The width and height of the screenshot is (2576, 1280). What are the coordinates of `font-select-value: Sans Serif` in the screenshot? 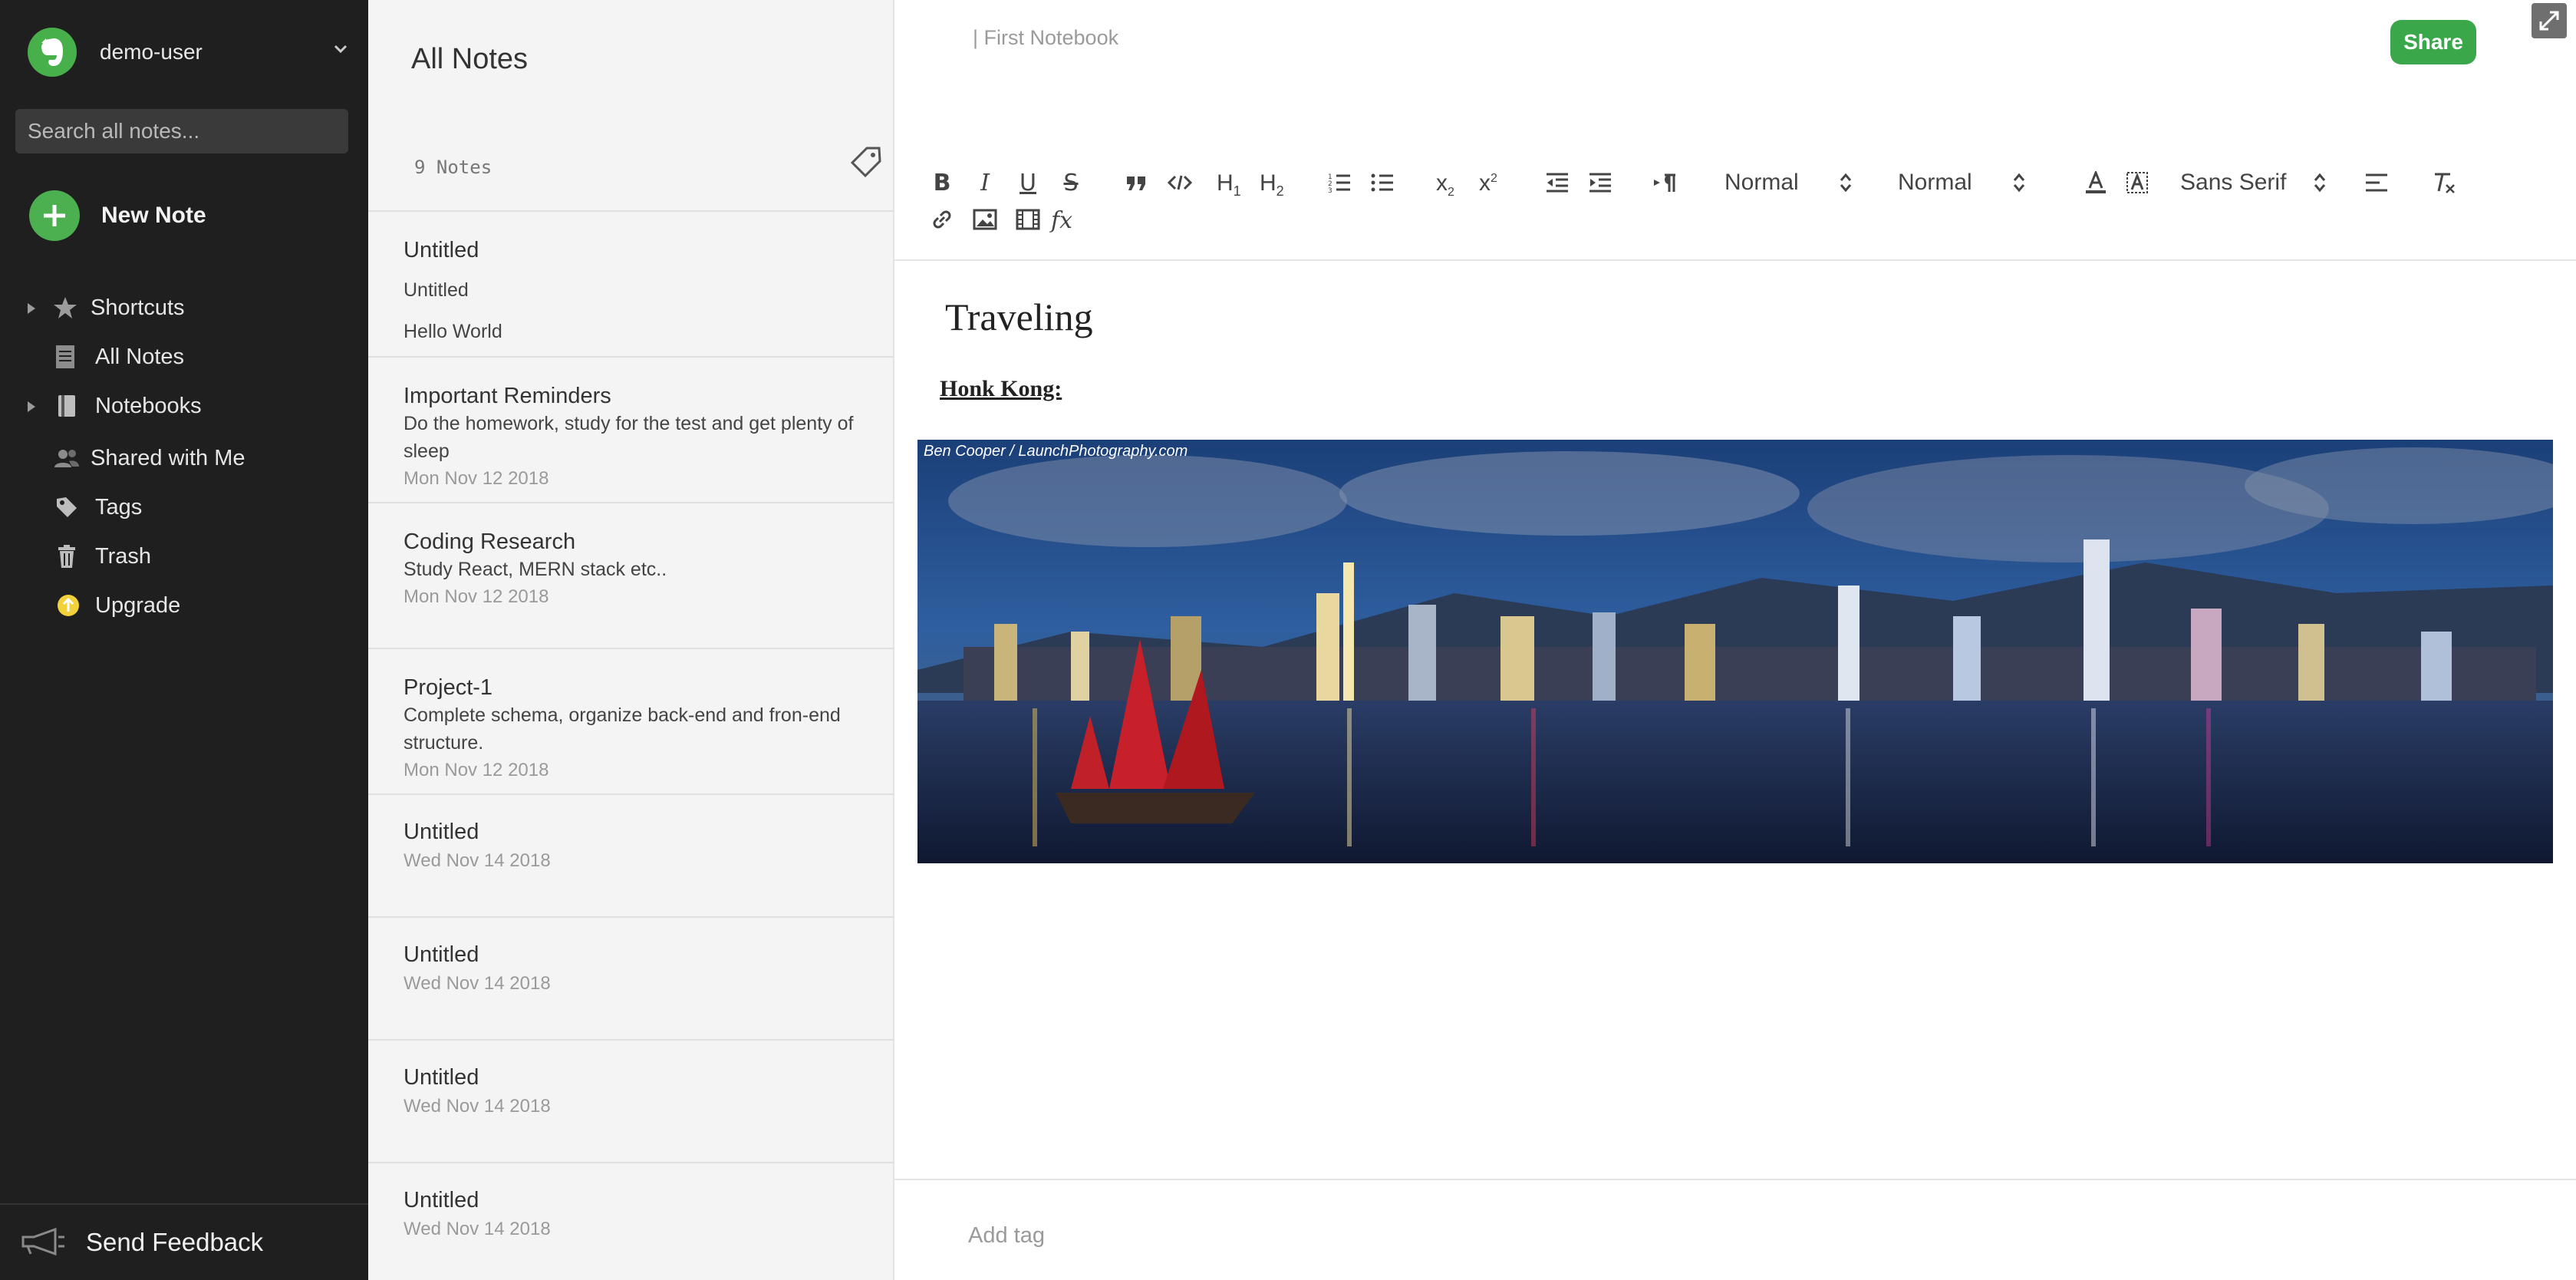 It's located at (2233, 183).